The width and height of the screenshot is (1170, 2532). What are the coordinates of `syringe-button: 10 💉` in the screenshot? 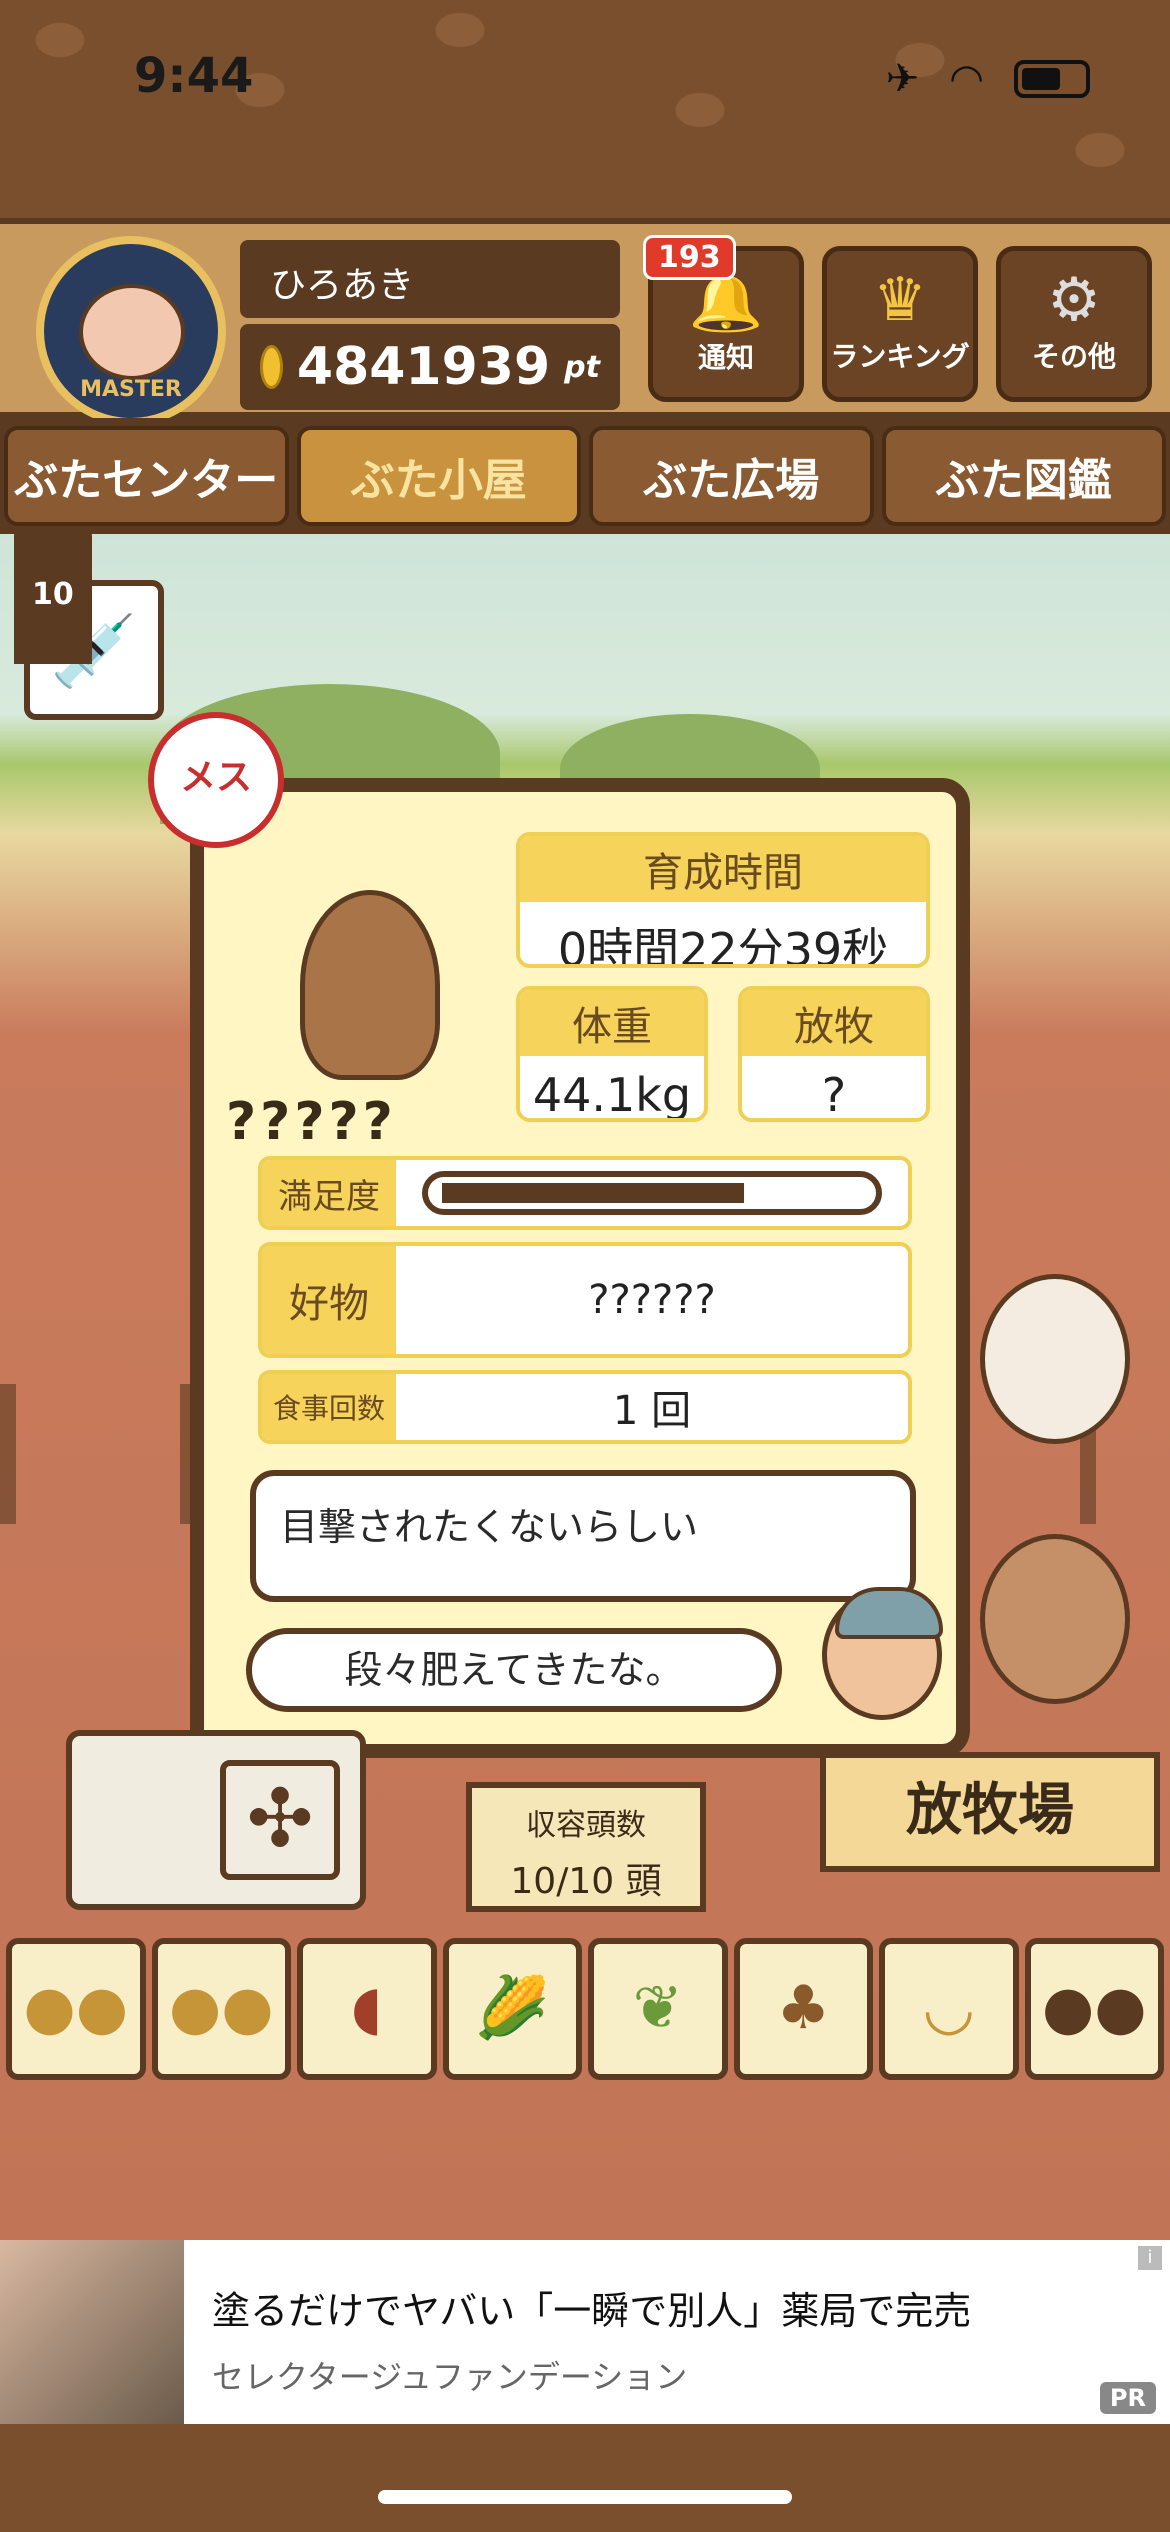 It's located at (89, 623).